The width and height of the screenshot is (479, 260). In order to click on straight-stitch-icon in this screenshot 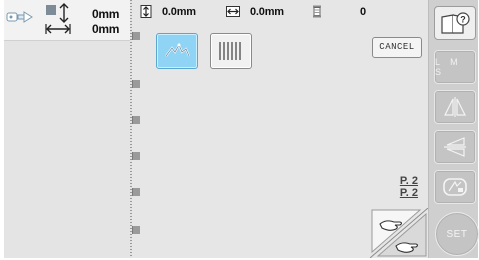, I will do `click(230, 51)`.